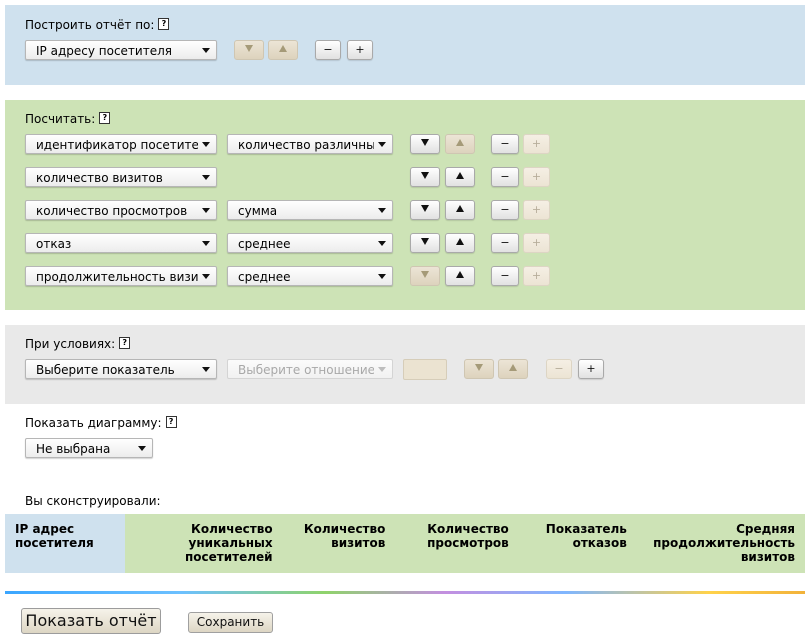 This screenshot has height=641, width=811. What do you see at coordinates (65, 543) in the screenshot?
I see `column-header: IP адрес посетителя` at bounding box center [65, 543].